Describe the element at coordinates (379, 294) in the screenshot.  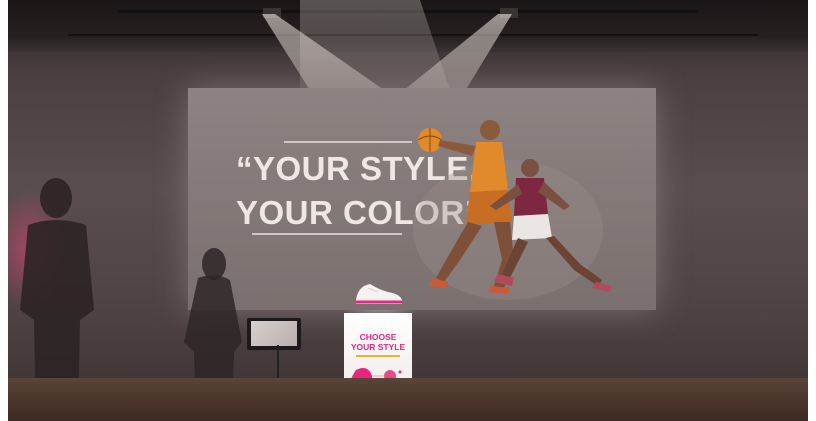
I see `sneaker-icon` at that location.